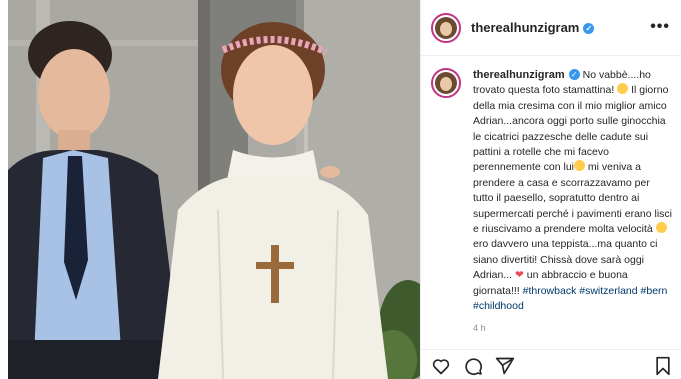  Describe the element at coordinates (663, 366) in the screenshot. I see `bookmark-icon` at that location.